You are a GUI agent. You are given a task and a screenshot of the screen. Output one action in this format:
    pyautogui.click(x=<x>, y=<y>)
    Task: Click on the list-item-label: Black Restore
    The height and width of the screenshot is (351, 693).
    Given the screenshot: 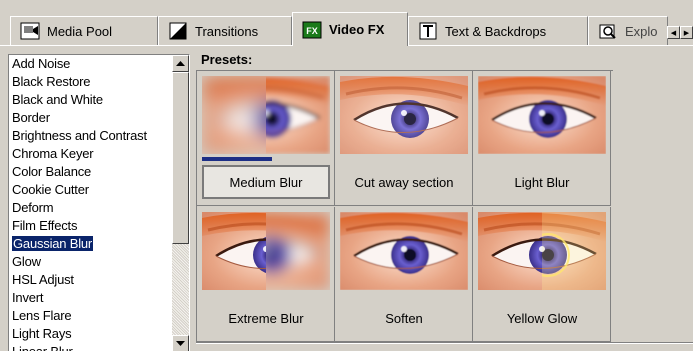 What is the action you would take?
    pyautogui.click(x=51, y=81)
    